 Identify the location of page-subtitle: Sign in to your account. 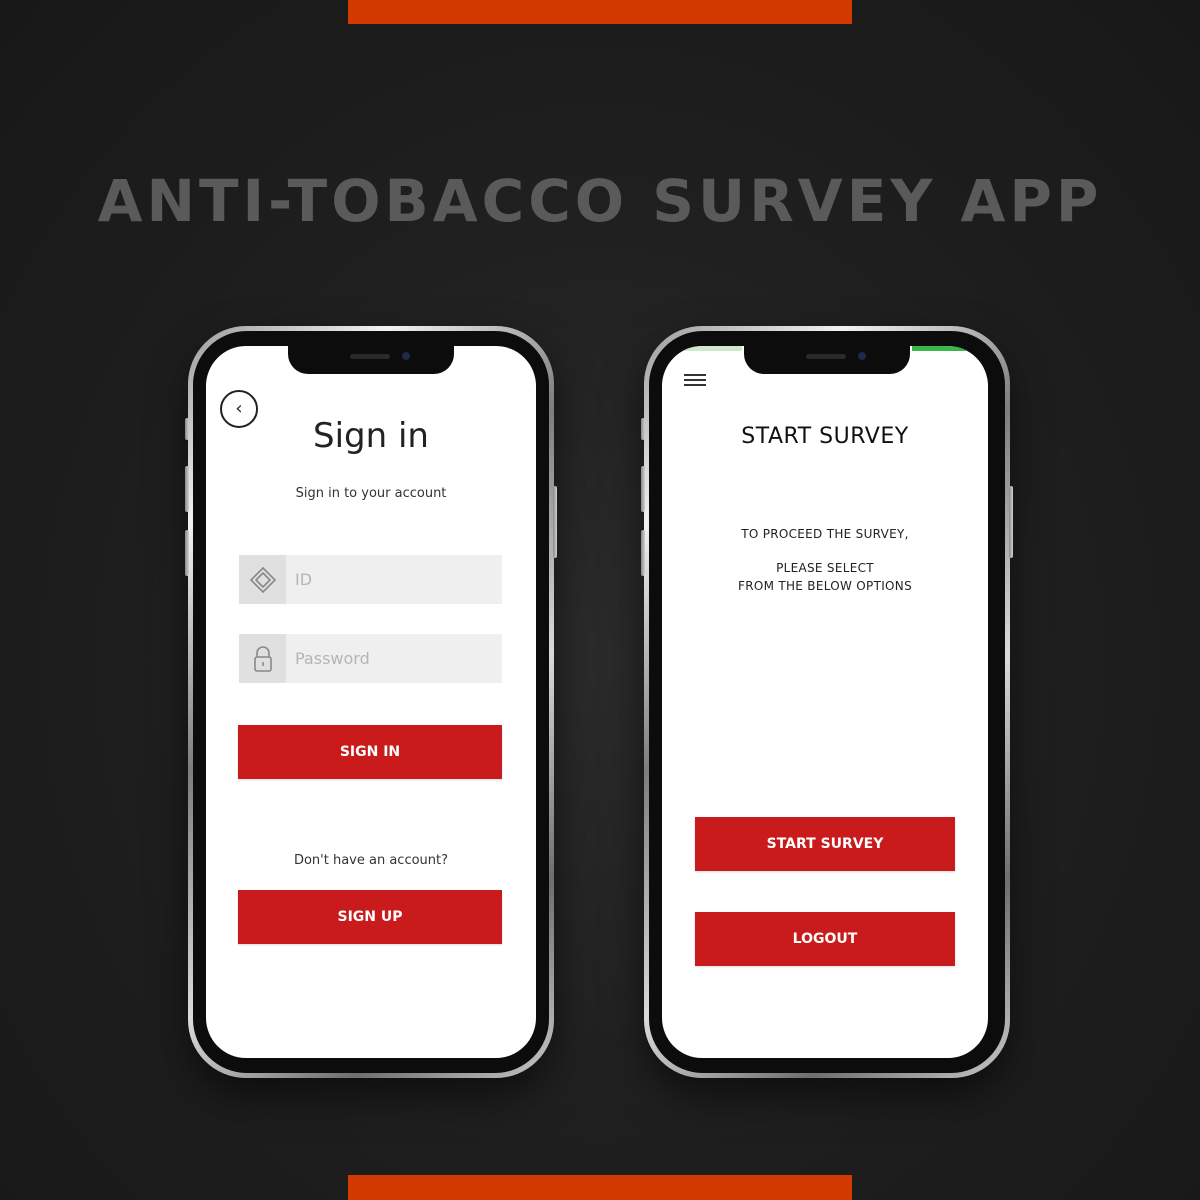
(371, 493).